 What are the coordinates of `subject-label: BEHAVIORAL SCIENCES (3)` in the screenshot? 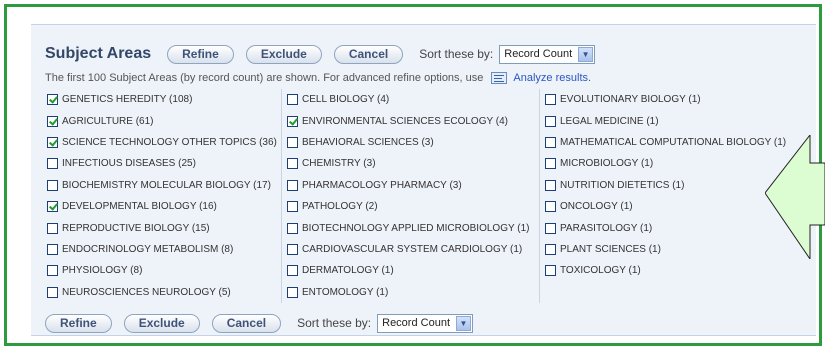 It's located at (368, 142).